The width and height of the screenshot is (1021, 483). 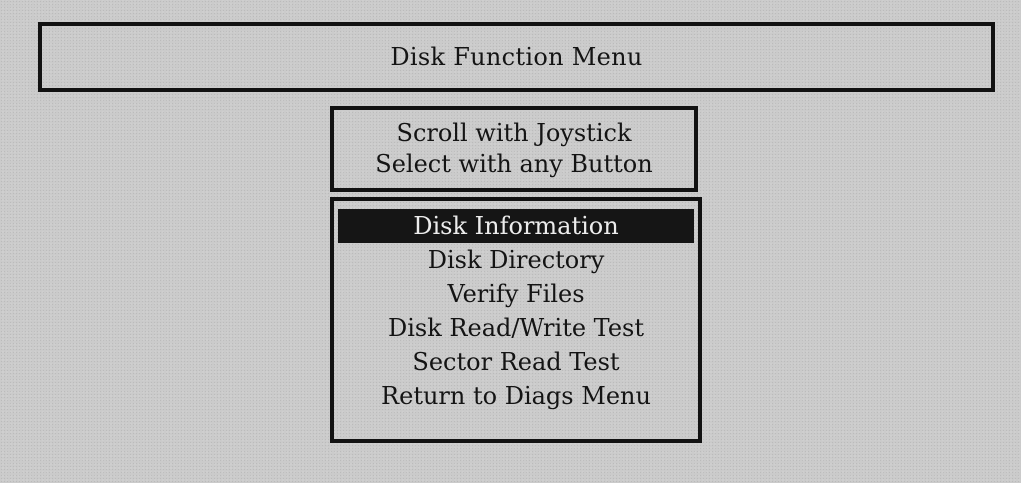 I want to click on title-panel: Disk Function Menu, so click(x=516, y=57).